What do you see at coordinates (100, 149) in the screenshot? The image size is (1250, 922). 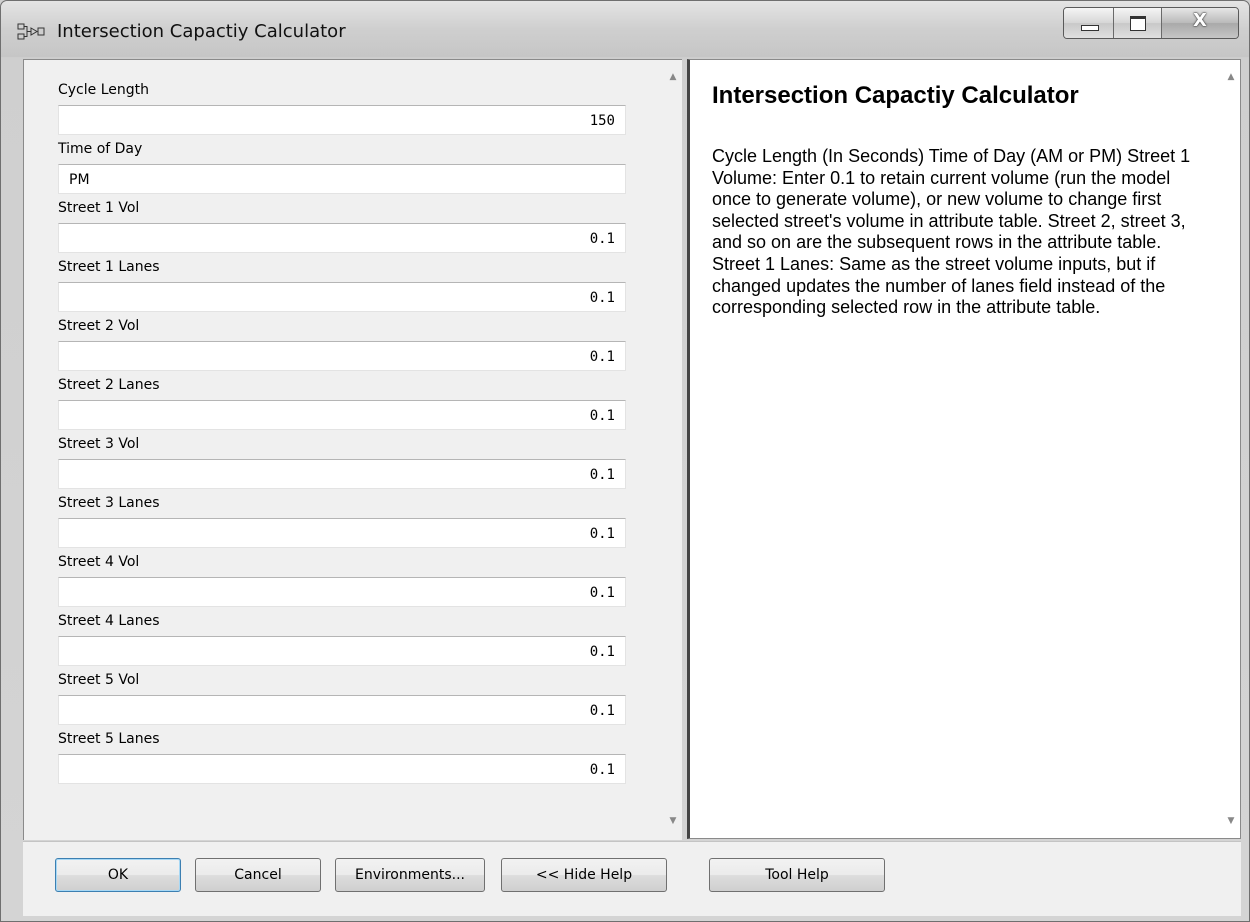 I see `parameter-label: Time of Day` at bounding box center [100, 149].